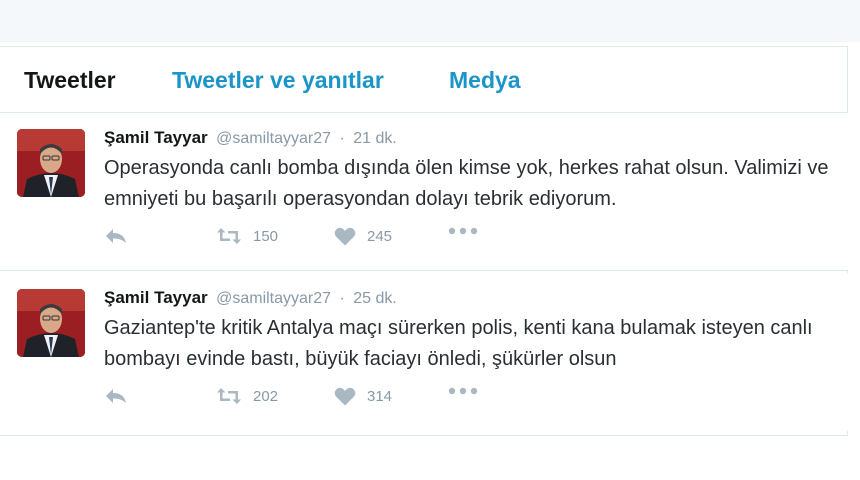 This screenshot has height=480, width=860. Describe the element at coordinates (266, 236) in the screenshot. I see `retweet-count: 150` at that location.